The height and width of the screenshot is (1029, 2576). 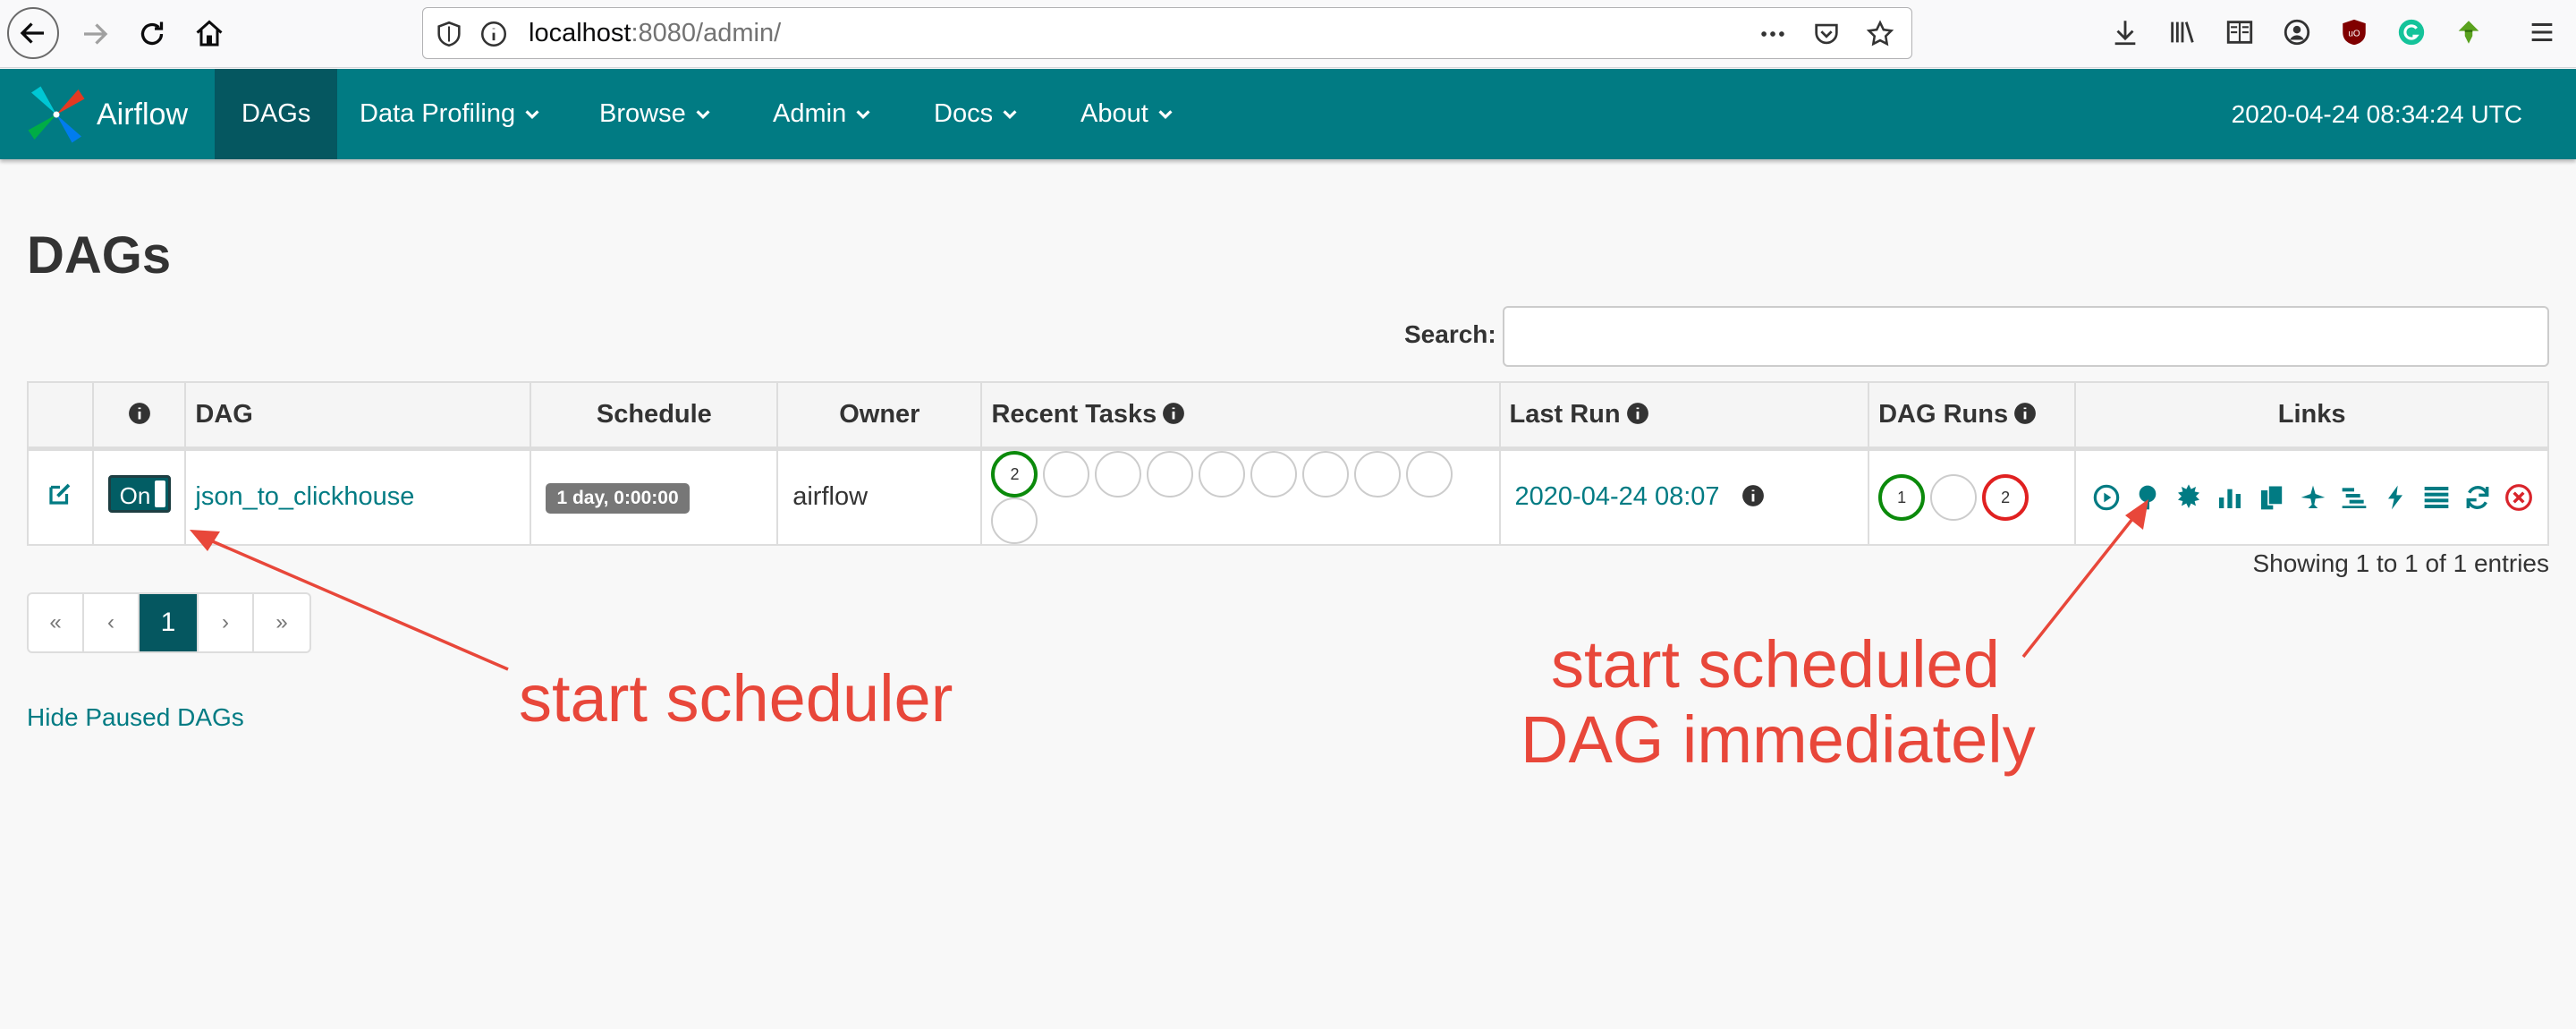 What do you see at coordinates (2182, 32) in the screenshot?
I see `library-icon` at bounding box center [2182, 32].